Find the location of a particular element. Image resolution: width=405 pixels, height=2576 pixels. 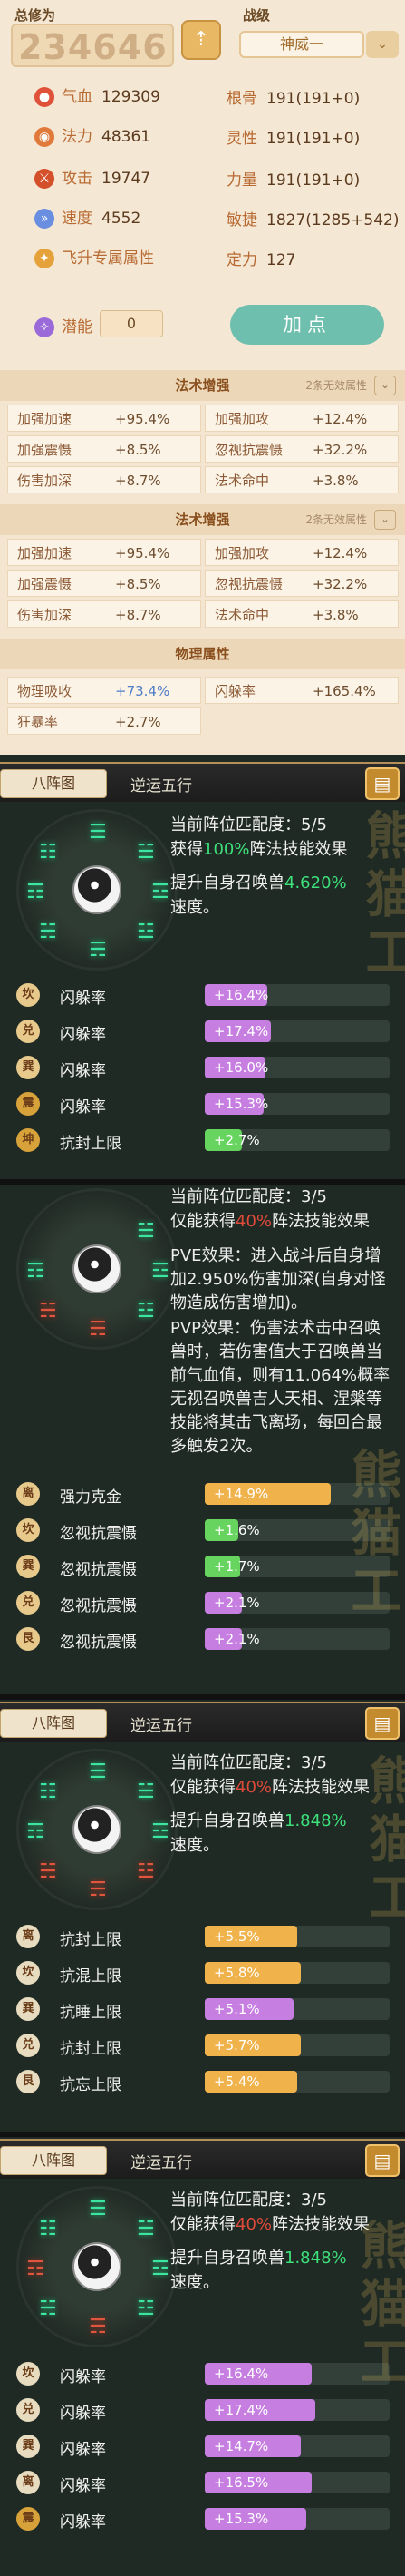

progress-bar: +16.4% is located at coordinates (297, 995).